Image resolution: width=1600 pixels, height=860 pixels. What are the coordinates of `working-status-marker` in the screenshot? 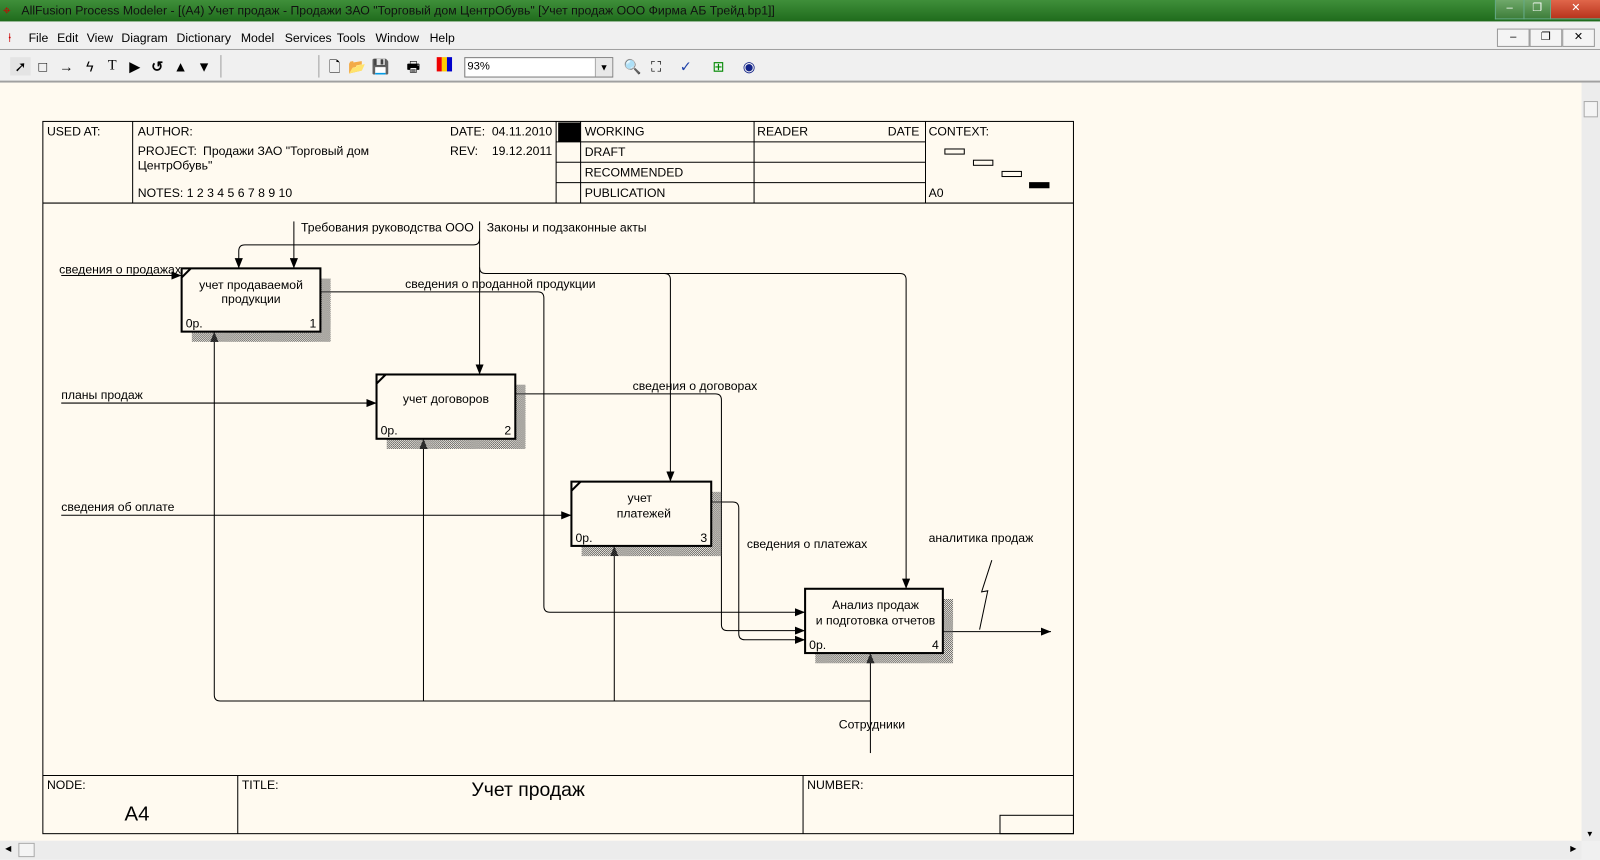 It's located at (569, 132).